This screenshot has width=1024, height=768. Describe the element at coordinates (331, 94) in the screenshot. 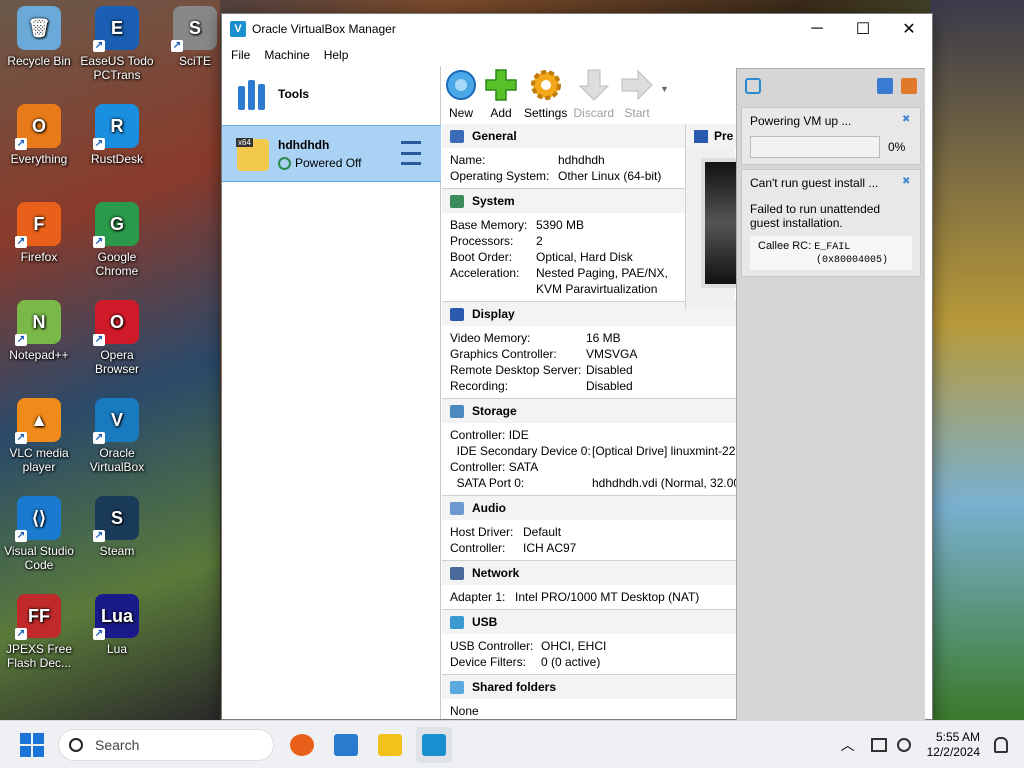

I see `tools-item: Tools` at that location.